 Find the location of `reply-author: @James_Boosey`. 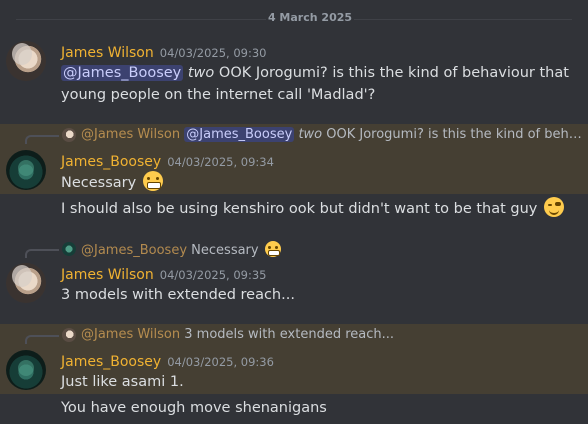

reply-author: @James_Boosey is located at coordinates (134, 250).